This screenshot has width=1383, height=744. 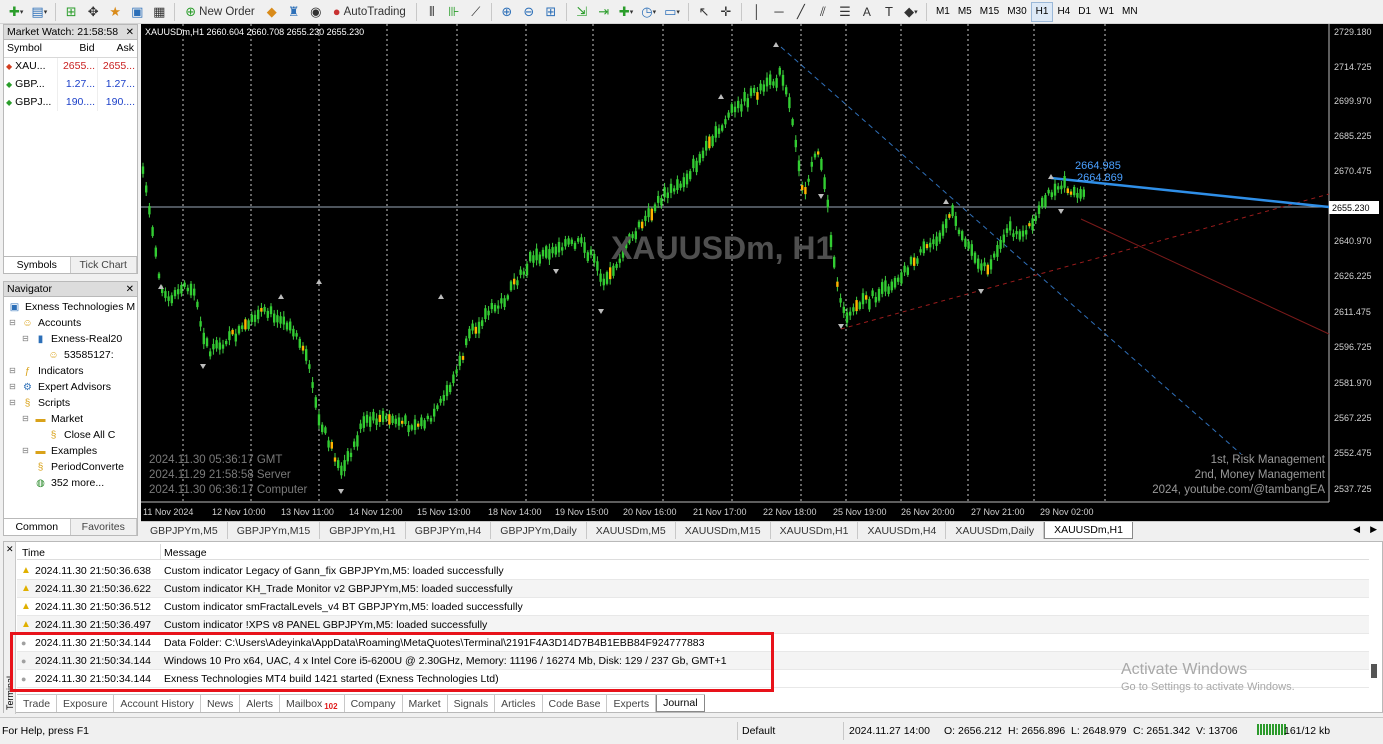 What do you see at coordinates (274, 530) in the screenshot?
I see `chart-tab: GBPJPYm,M15` at bounding box center [274, 530].